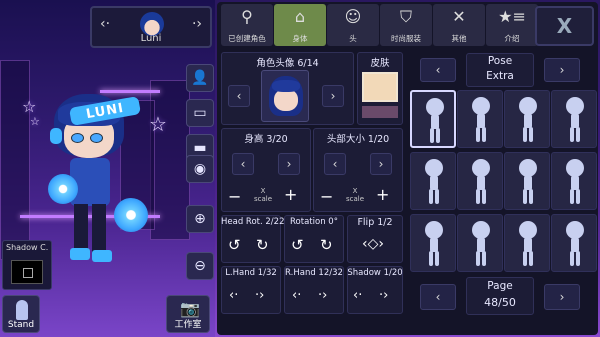  I want to click on pose-subtitle: Extra, so click(500, 76).